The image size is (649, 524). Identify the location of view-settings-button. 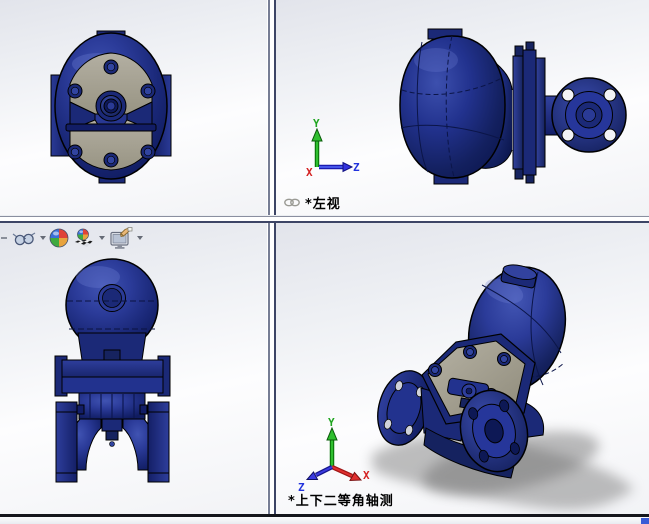
(120, 238).